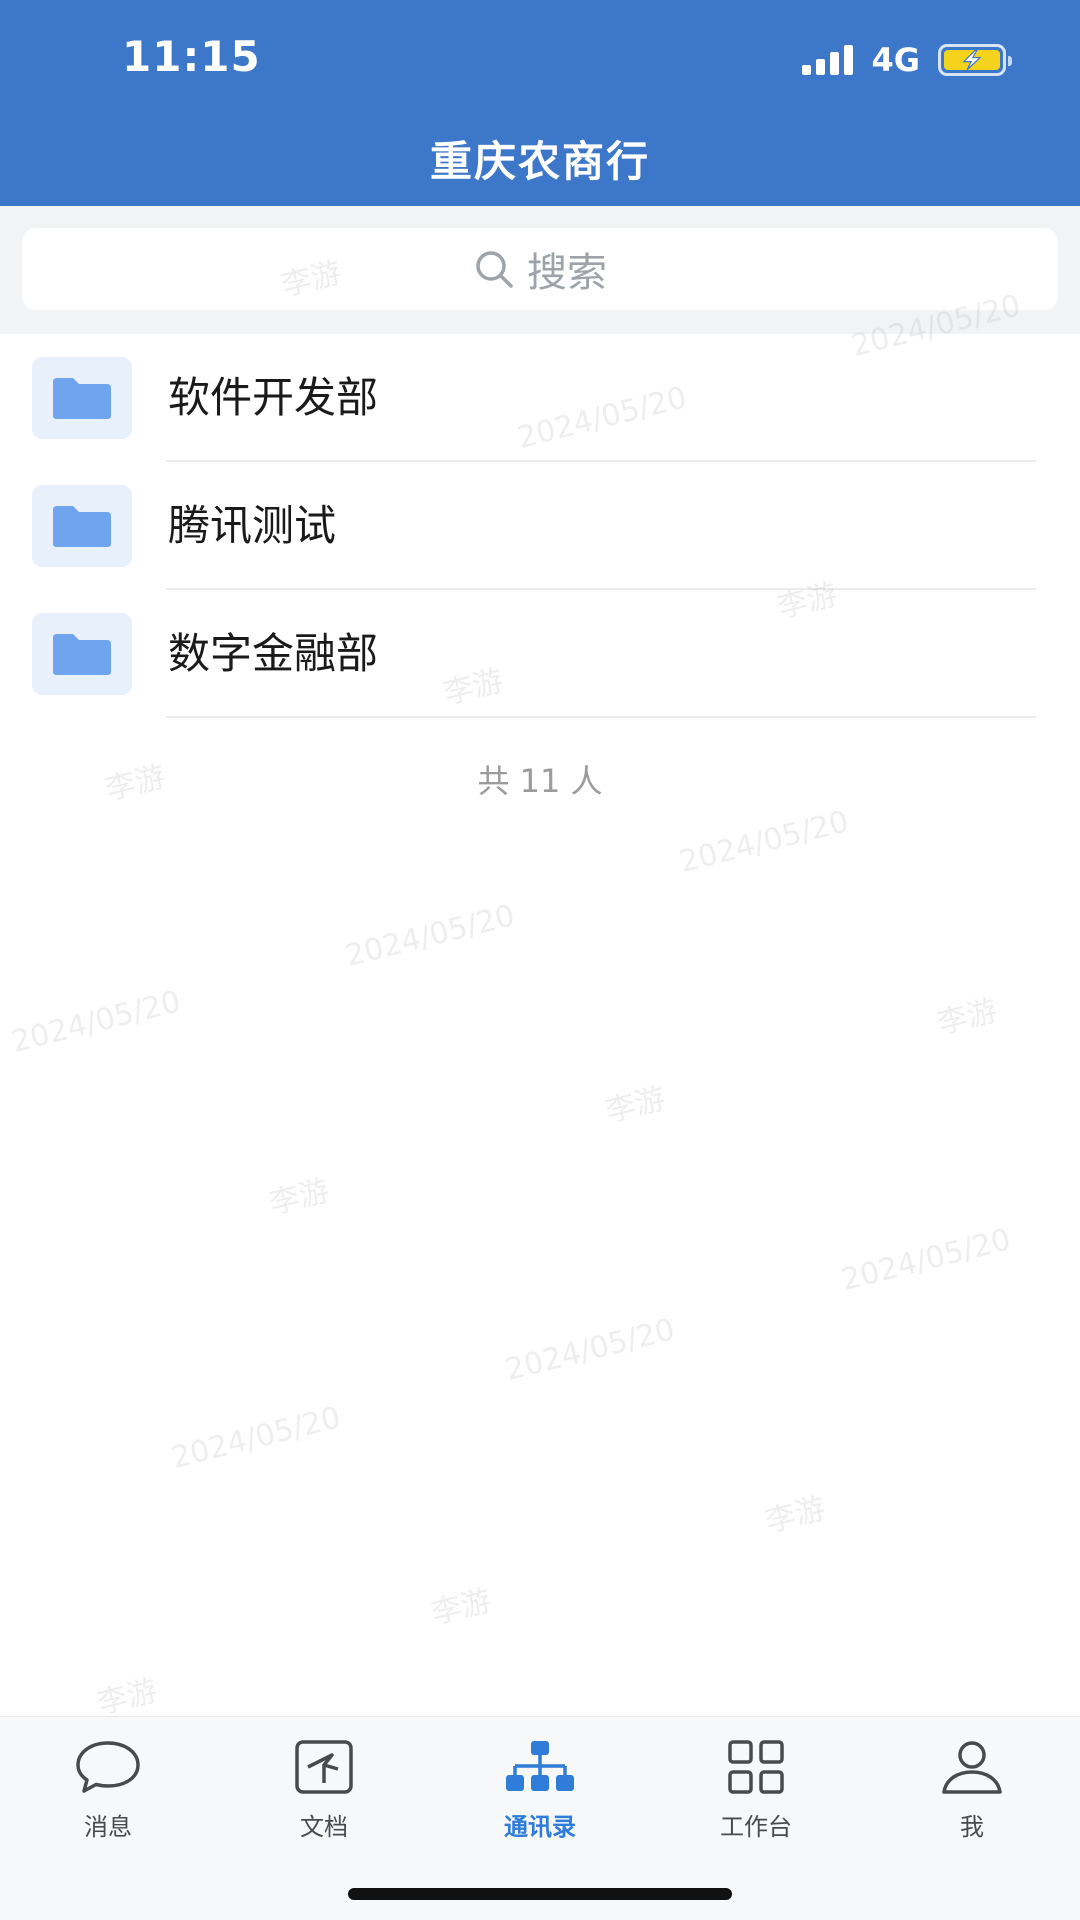 The image size is (1080, 1920). I want to click on tab-contacts: 通讯录, so click(540, 1799).